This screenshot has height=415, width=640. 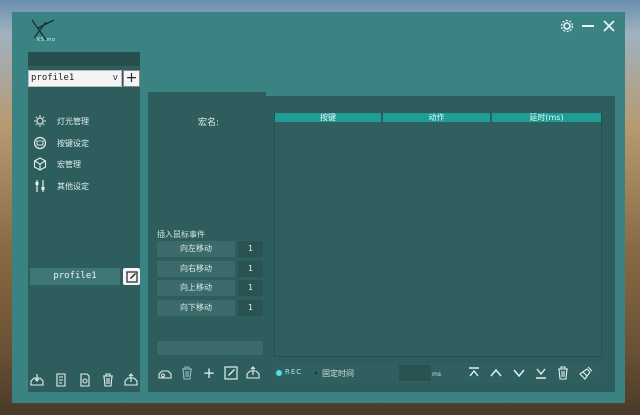 What do you see at coordinates (196, 288) in the screenshot?
I see `move-up-button: 向上移动` at bounding box center [196, 288].